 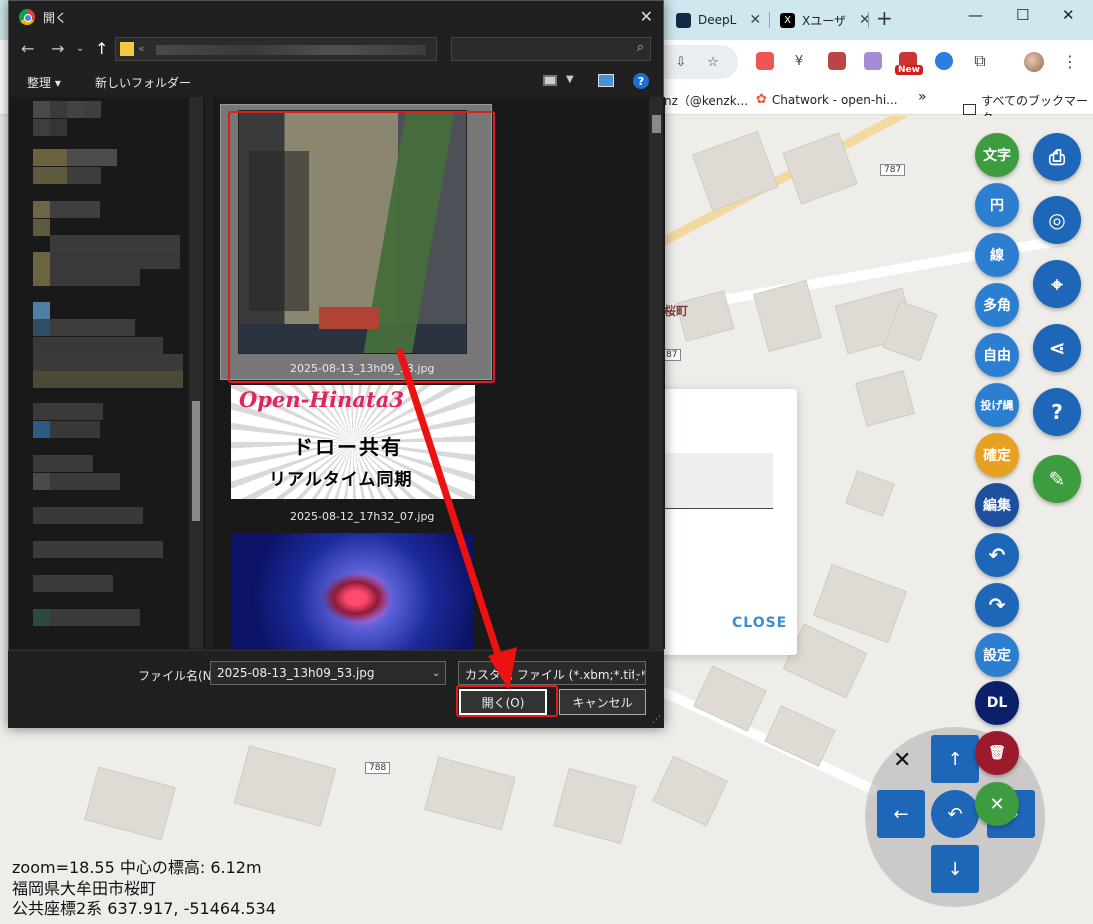 I want to click on tab-deepl: DeepL ✕, so click(x=714, y=20).